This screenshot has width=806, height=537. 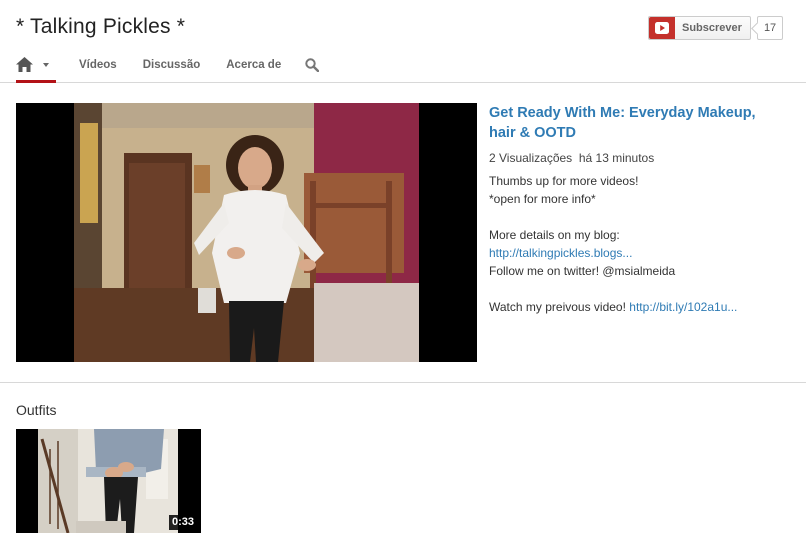 What do you see at coordinates (712, 28) in the screenshot?
I see `subscribe-label: Subscrever` at bounding box center [712, 28].